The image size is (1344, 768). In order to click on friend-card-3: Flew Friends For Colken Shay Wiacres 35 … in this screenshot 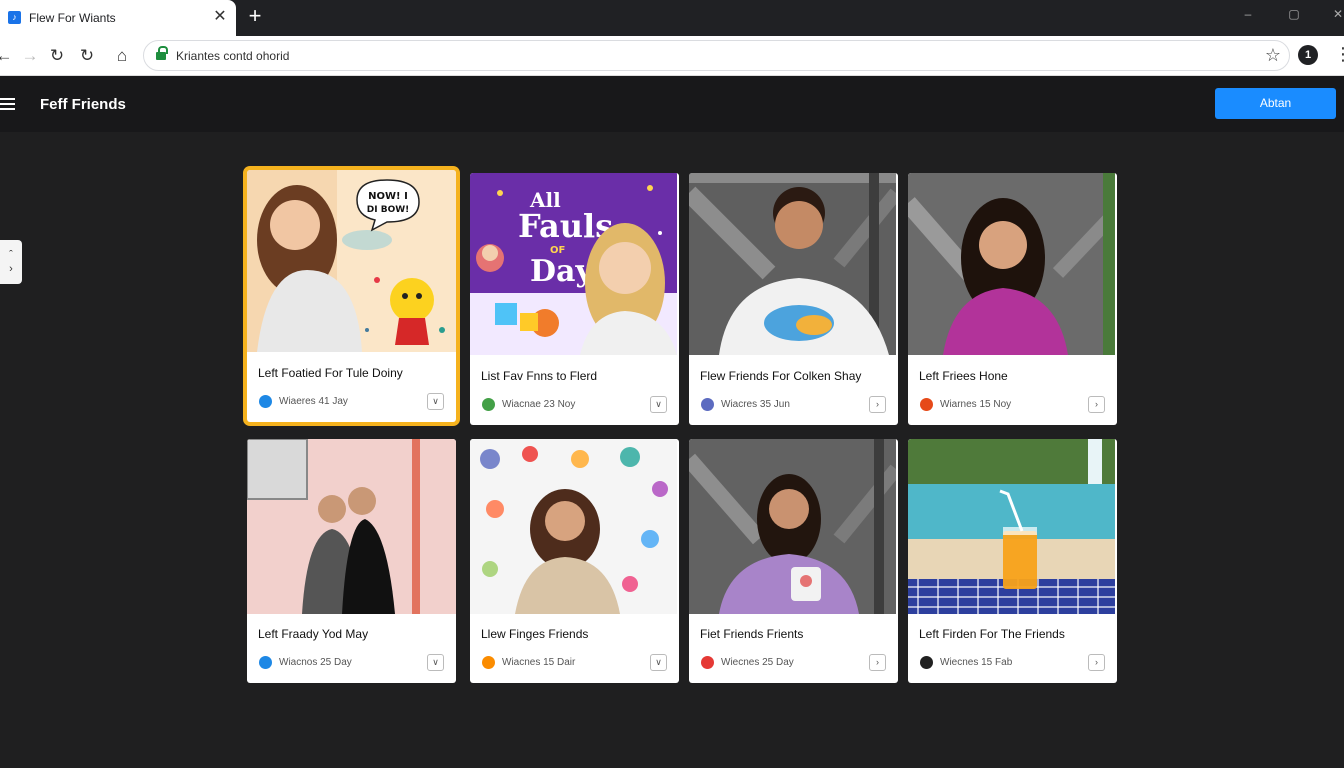, I will do `click(793, 299)`.